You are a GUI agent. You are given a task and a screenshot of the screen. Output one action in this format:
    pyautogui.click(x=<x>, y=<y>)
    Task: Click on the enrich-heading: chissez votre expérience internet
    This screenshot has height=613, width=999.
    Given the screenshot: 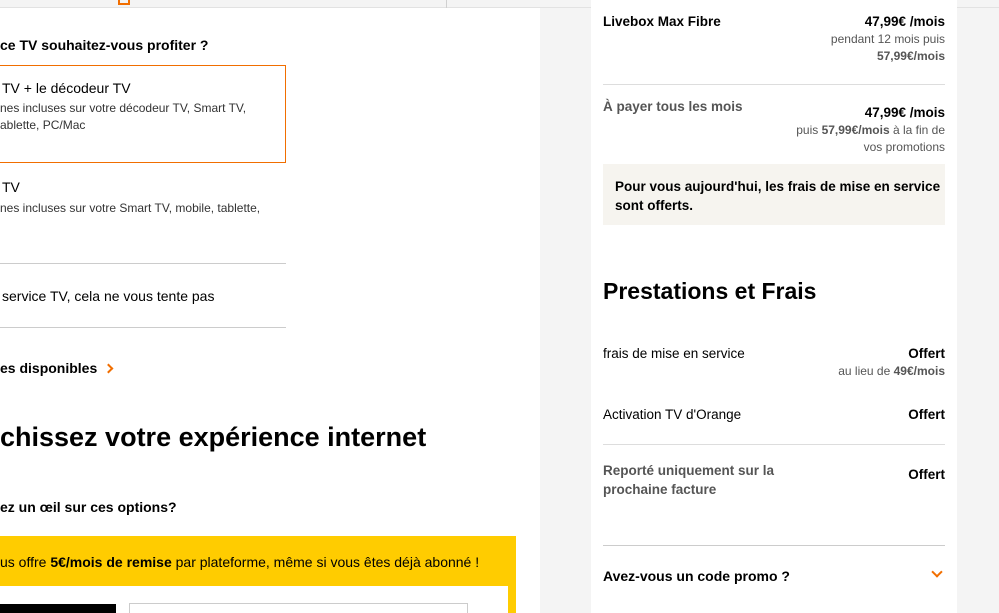 What is the action you would take?
    pyautogui.click(x=213, y=437)
    